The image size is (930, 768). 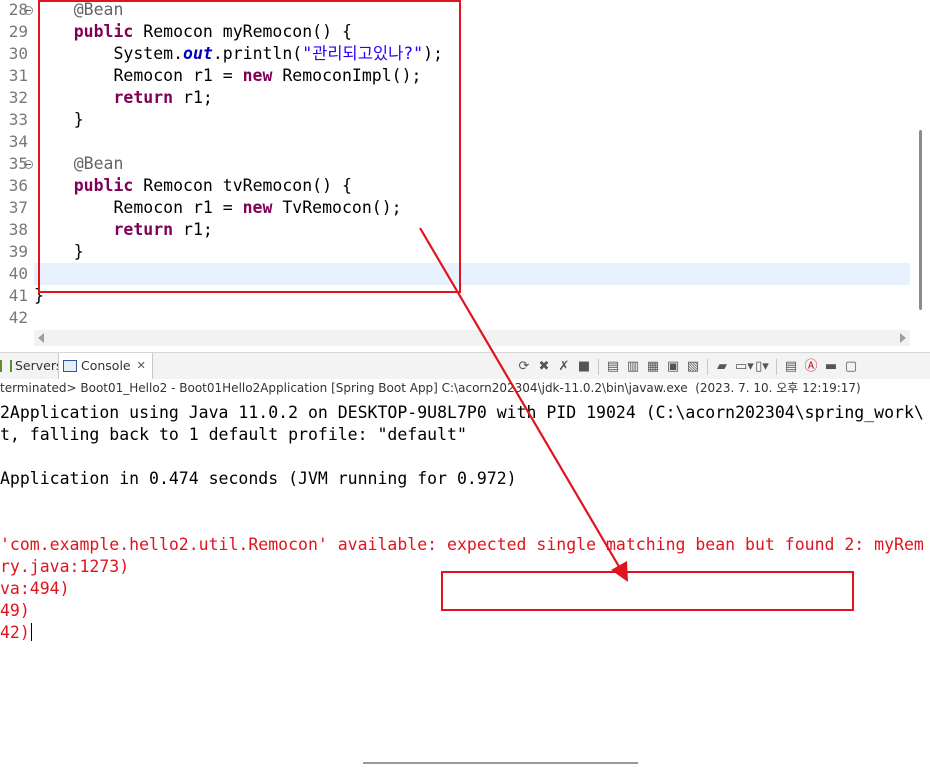 I want to click on console-horizontal-scrollbar, so click(x=465, y=762).